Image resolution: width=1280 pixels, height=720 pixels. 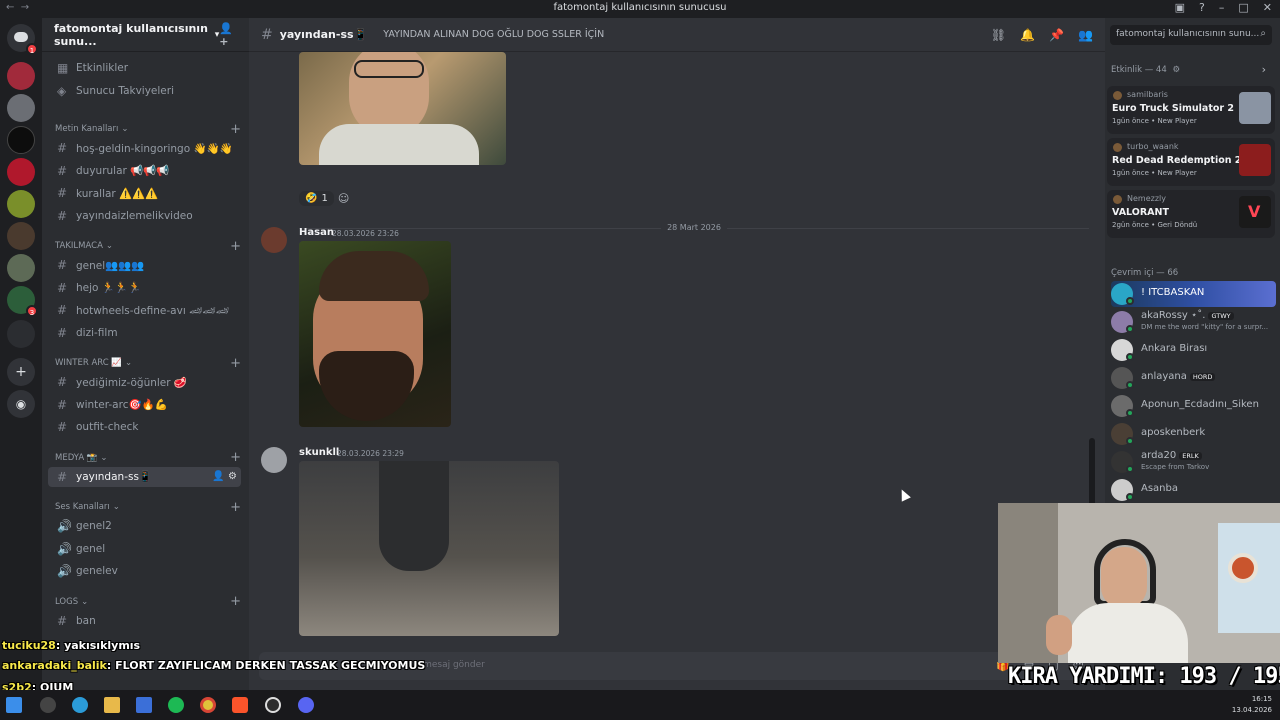 What do you see at coordinates (1193, 462) in the screenshot?
I see `member-item: arda20 ERLK Escape from Tarkov` at bounding box center [1193, 462].